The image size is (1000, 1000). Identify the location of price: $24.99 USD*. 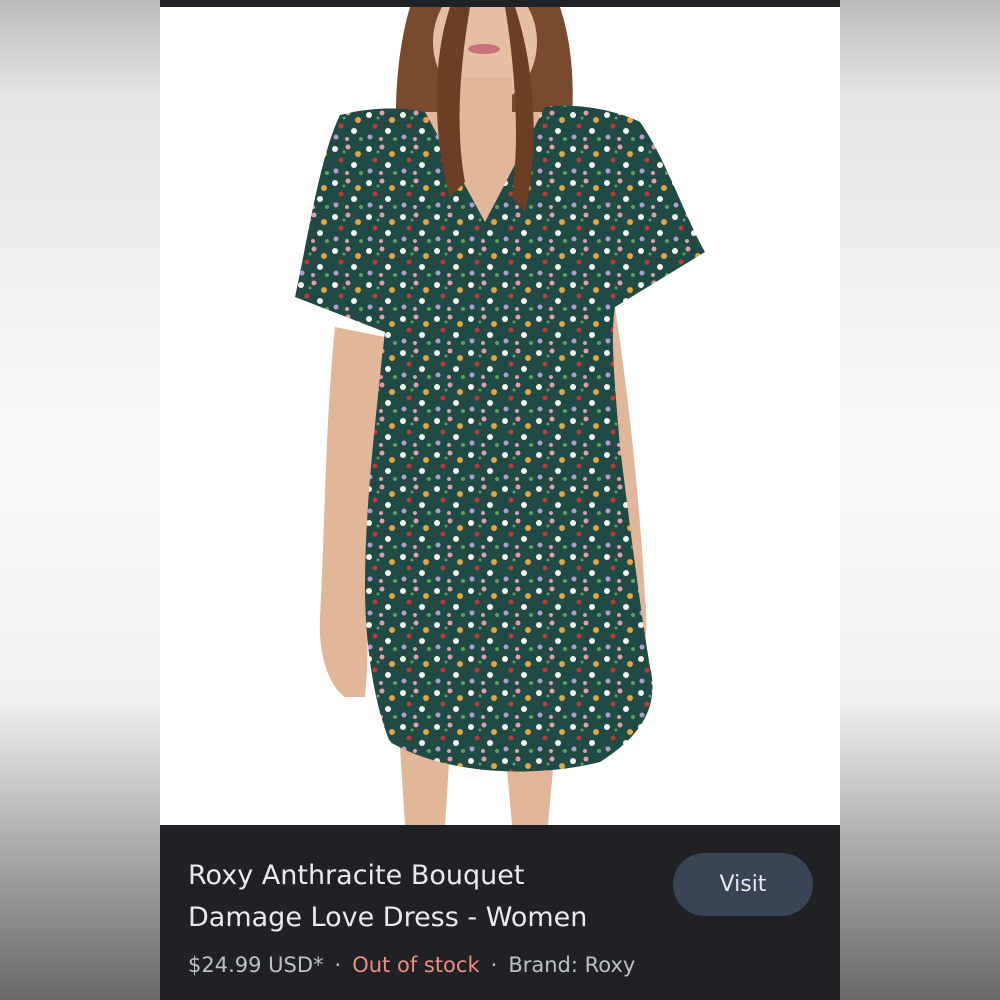
(256, 965).